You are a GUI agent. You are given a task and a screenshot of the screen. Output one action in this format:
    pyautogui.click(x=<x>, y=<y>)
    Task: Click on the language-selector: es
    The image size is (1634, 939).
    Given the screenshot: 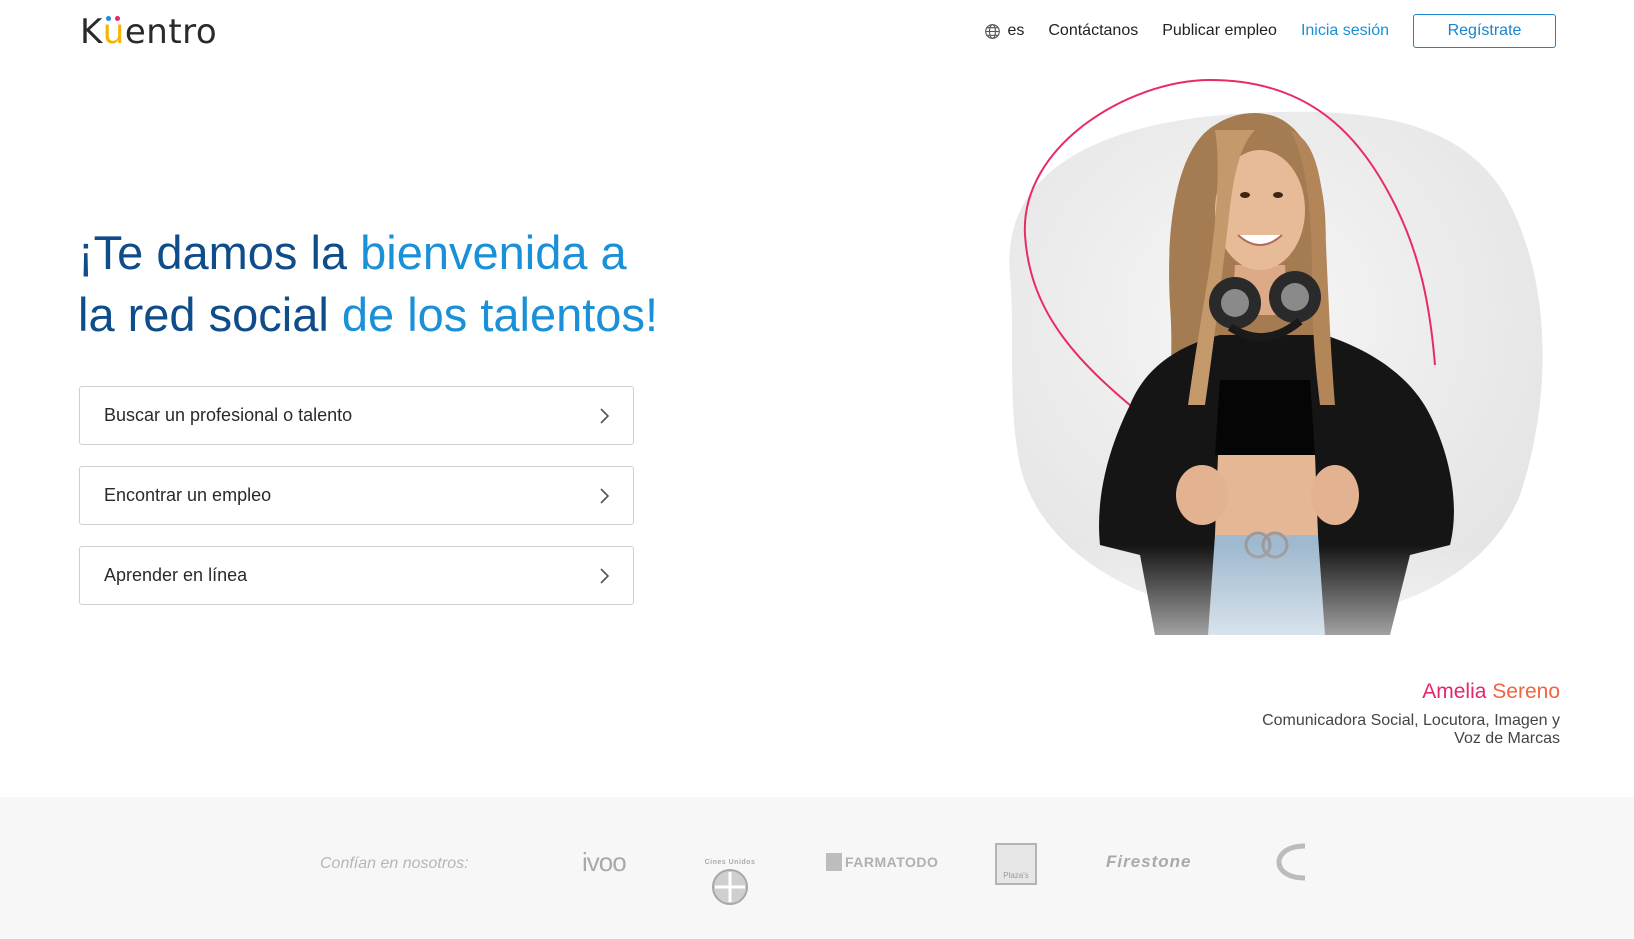 What is the action you would take?
    pyautogui.click(x=1004, y=31)
    